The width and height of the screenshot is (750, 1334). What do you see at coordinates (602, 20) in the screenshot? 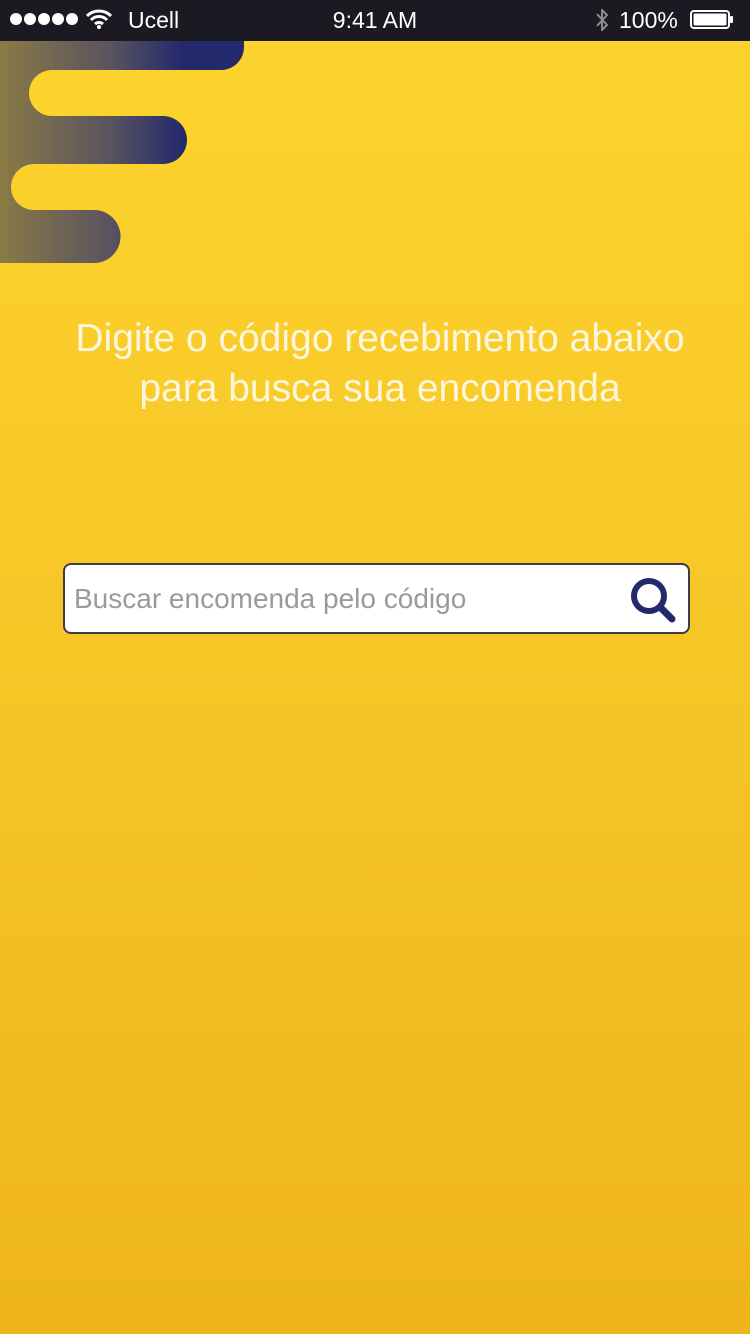
I see `bluetooth-icon` at bounding box center [602, 20].